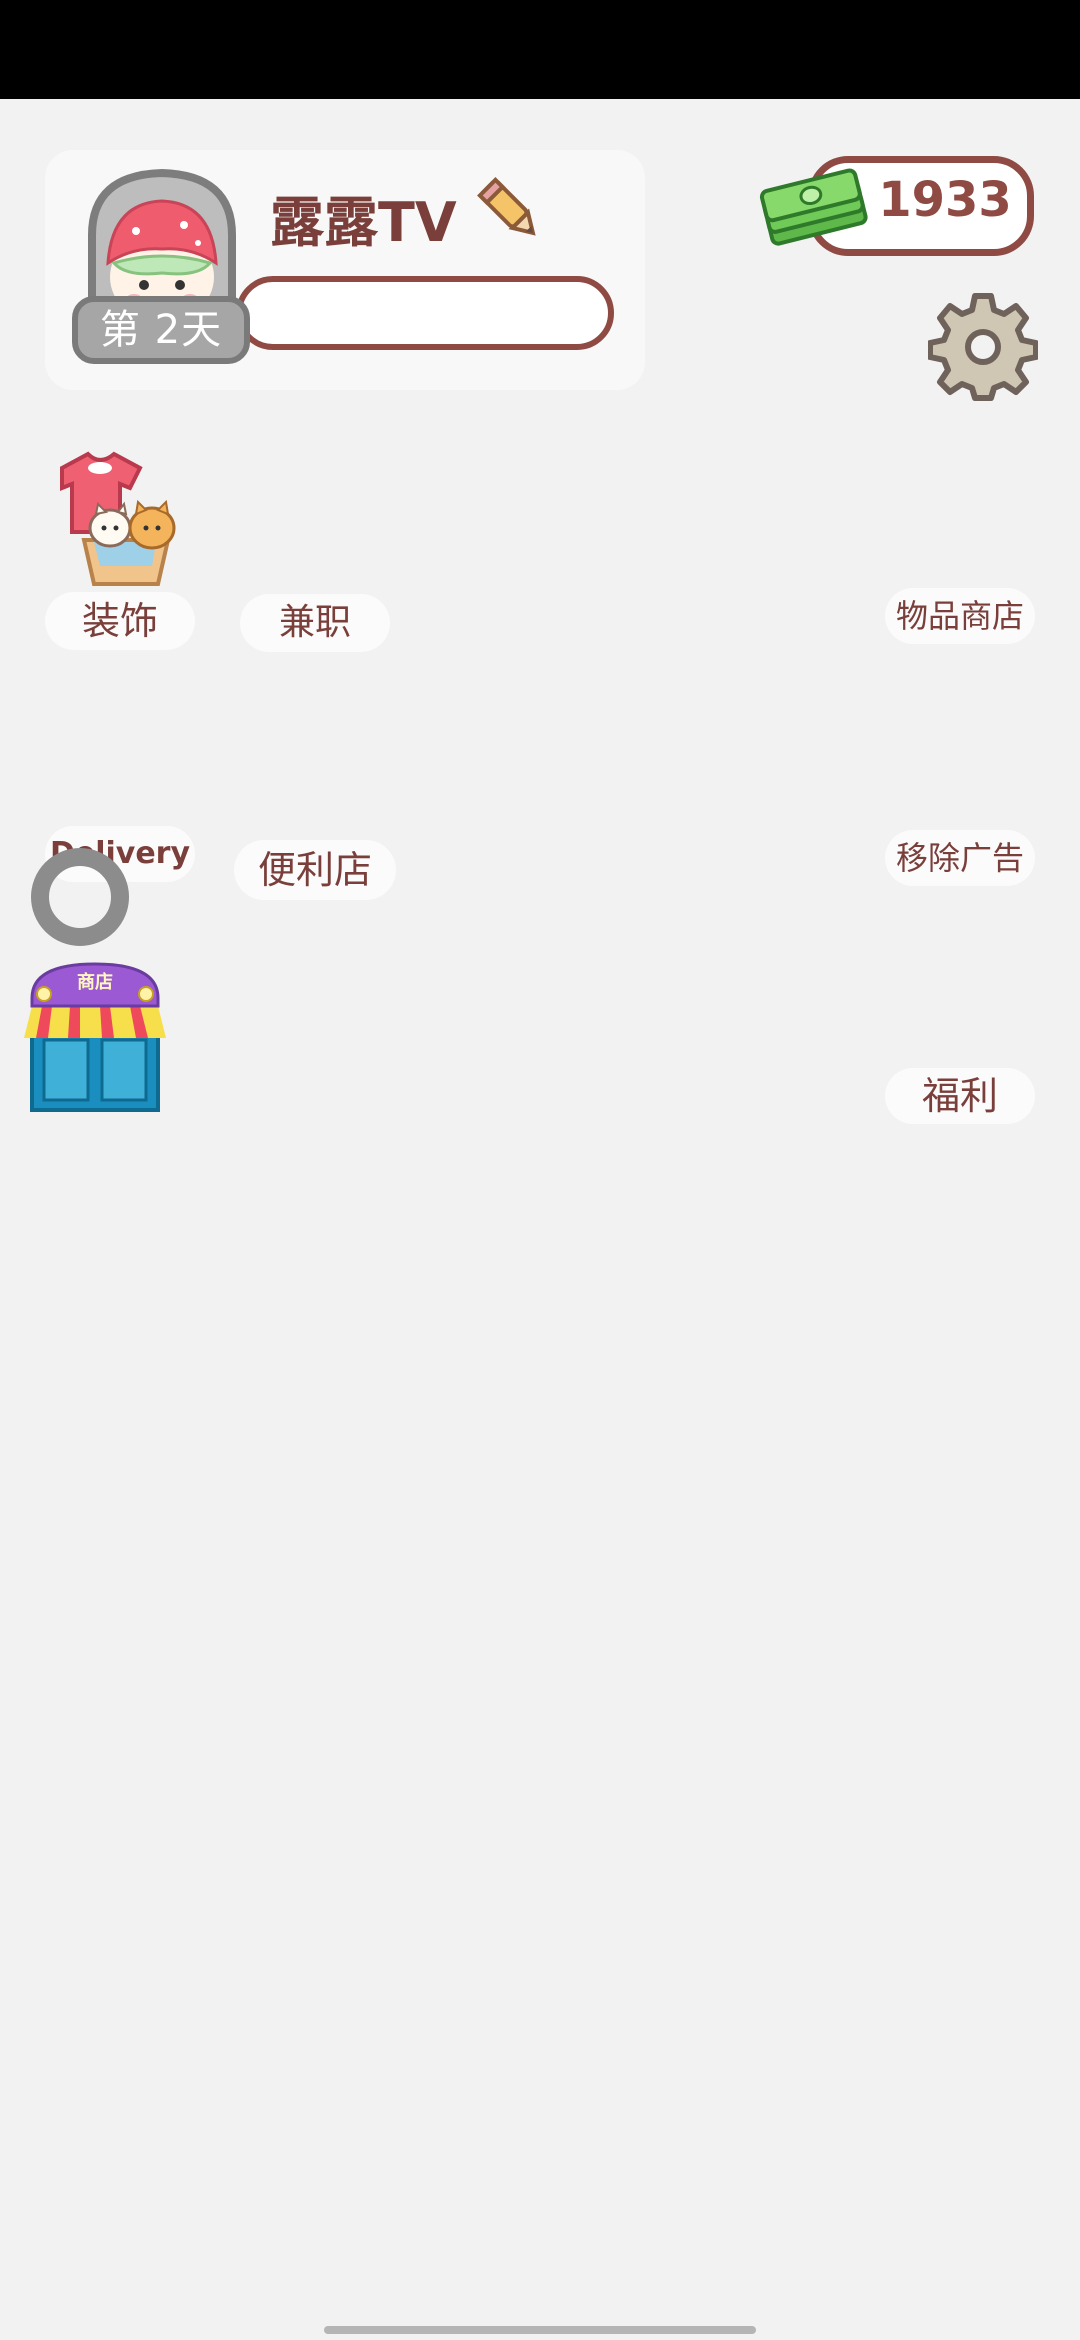 The image size is (1080, 2340). What do you see at coordinates (540, 49) in the screenshot?
I see `status-bar` at bounding box center [540, 49].